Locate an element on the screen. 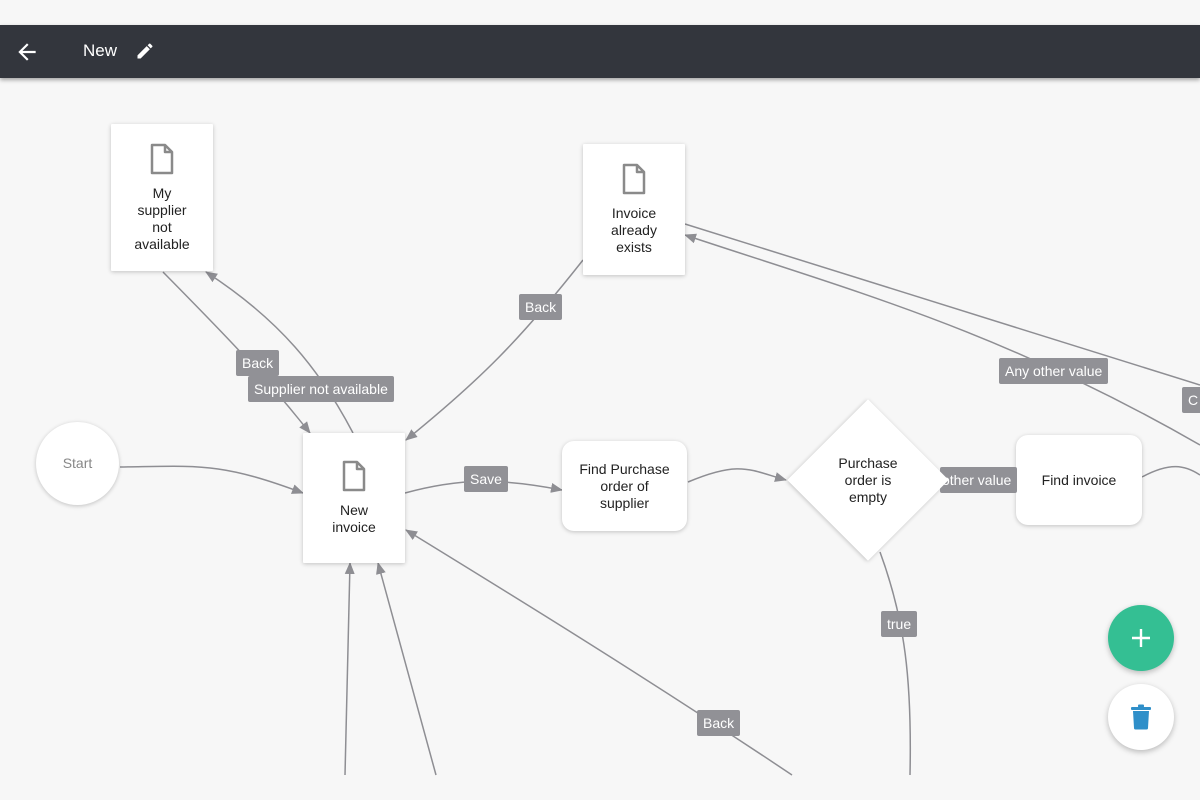 This screenshot has width=1200, height=800. node-label: Find invoice is located at coordinates (1079, 479).